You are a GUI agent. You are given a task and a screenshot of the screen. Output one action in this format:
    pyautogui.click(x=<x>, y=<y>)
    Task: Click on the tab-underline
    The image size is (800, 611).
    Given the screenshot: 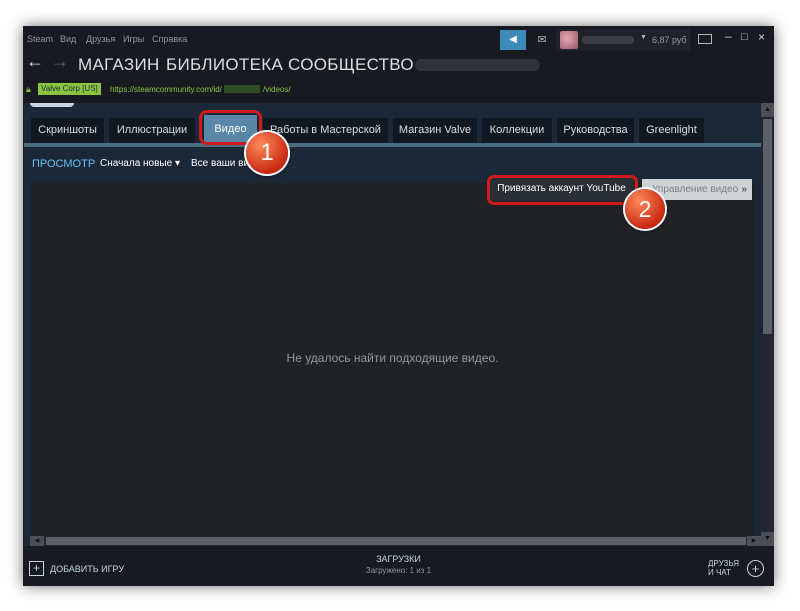 What is the action you would take?
    pyautogui.click(x=392, y=145)
    